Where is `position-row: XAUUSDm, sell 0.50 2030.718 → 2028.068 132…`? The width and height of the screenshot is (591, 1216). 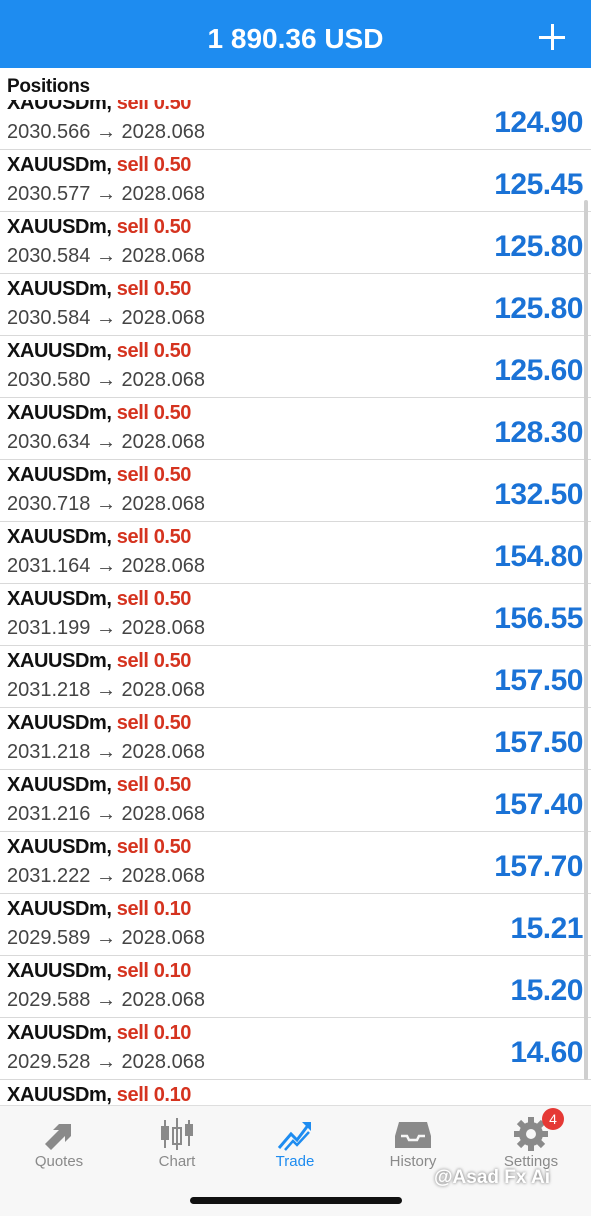
position-row: XAUUSDm, sell 0.50 2030.718 → 2028.068 132… is located at coordinates (295, 491).